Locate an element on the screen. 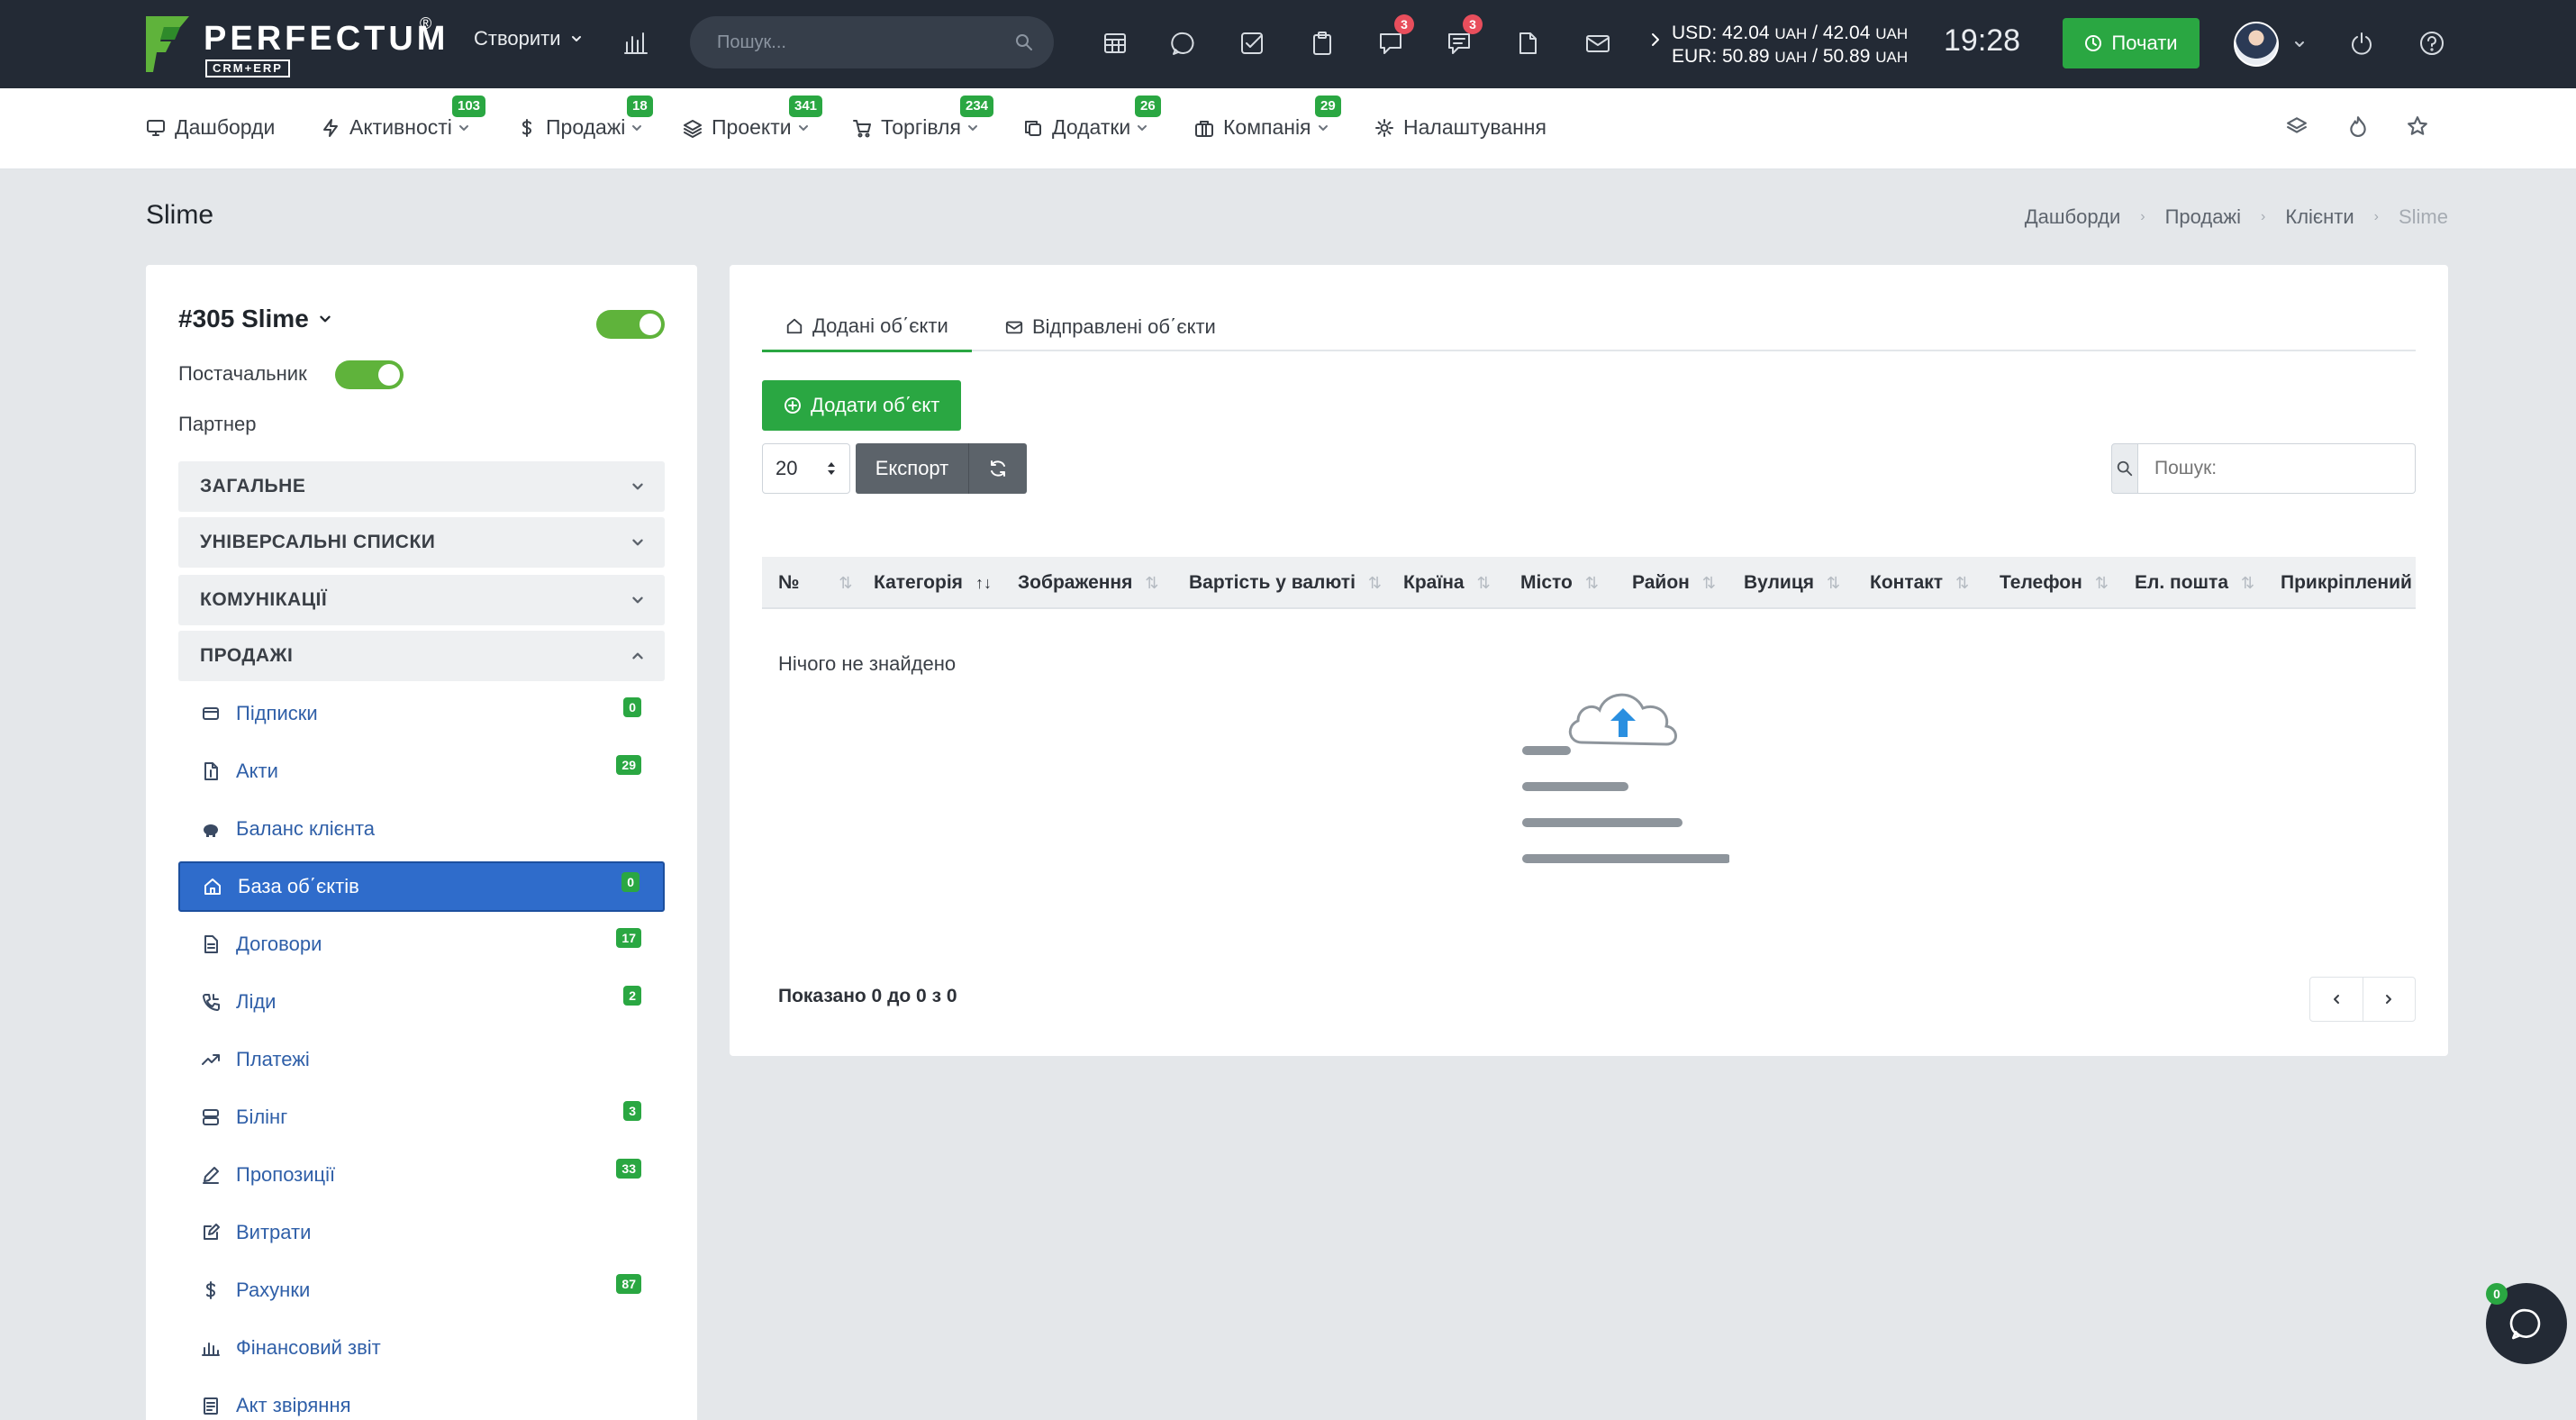 This screenshot has height=1420, width=2576. empty-state-text: Нічого не знайдено is located at coordinates (867, 663).